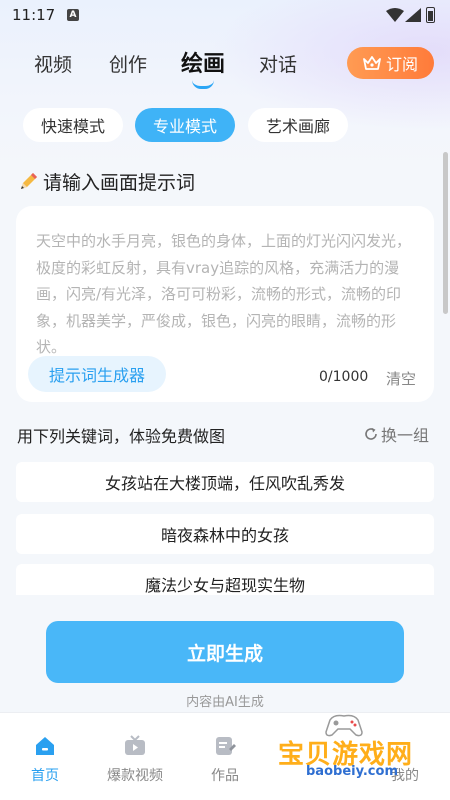 The width and height of the screenshot is (450, 800). What do you see at coordinates (45, 776) in the screenshot?
I see `nav-home-label: 首页` at bounding box center [45, 776].